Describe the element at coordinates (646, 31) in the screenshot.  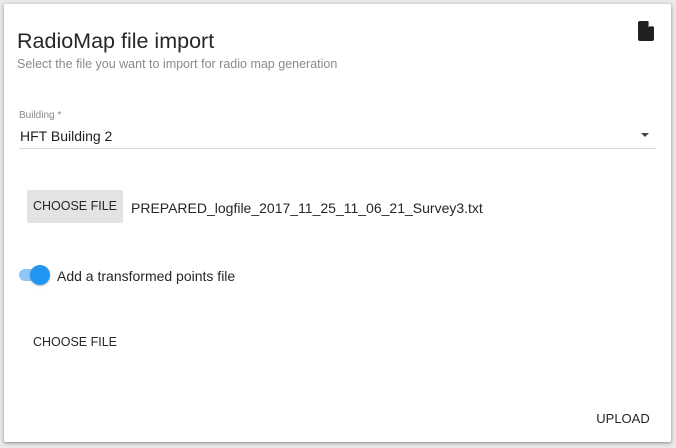
I see `file-icon` at that location.